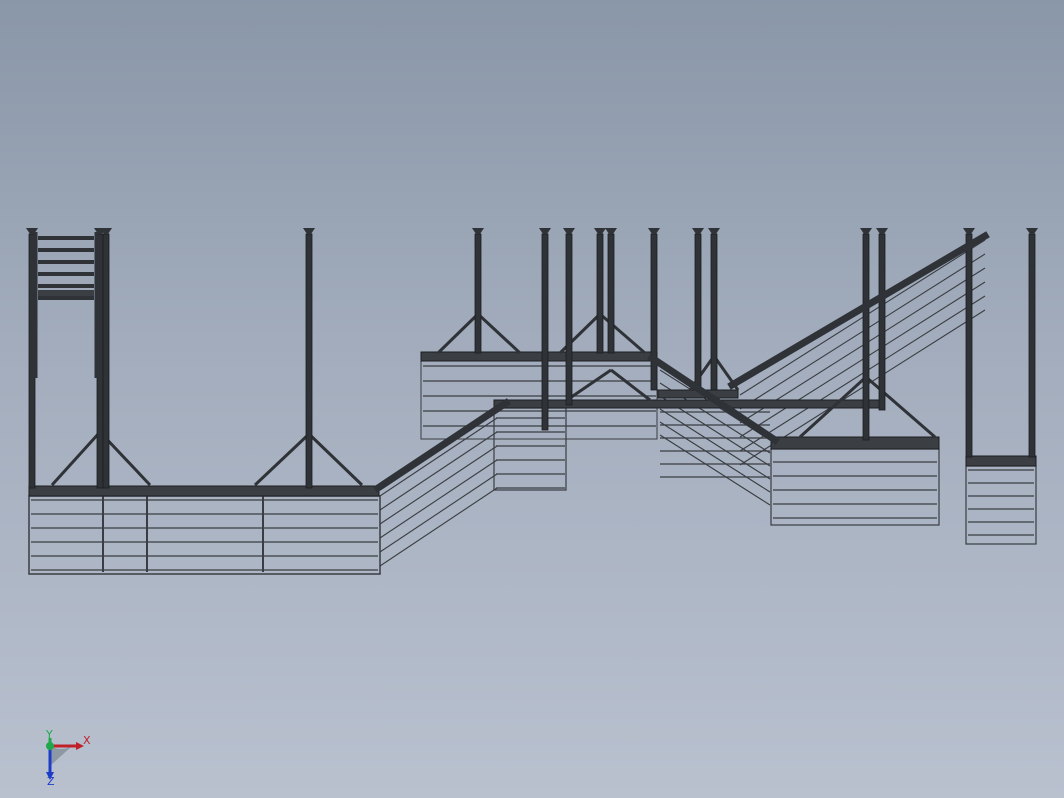  Describe the element at coordinates (50, 746) in the screenshot. I see `triad-origin` at that location.